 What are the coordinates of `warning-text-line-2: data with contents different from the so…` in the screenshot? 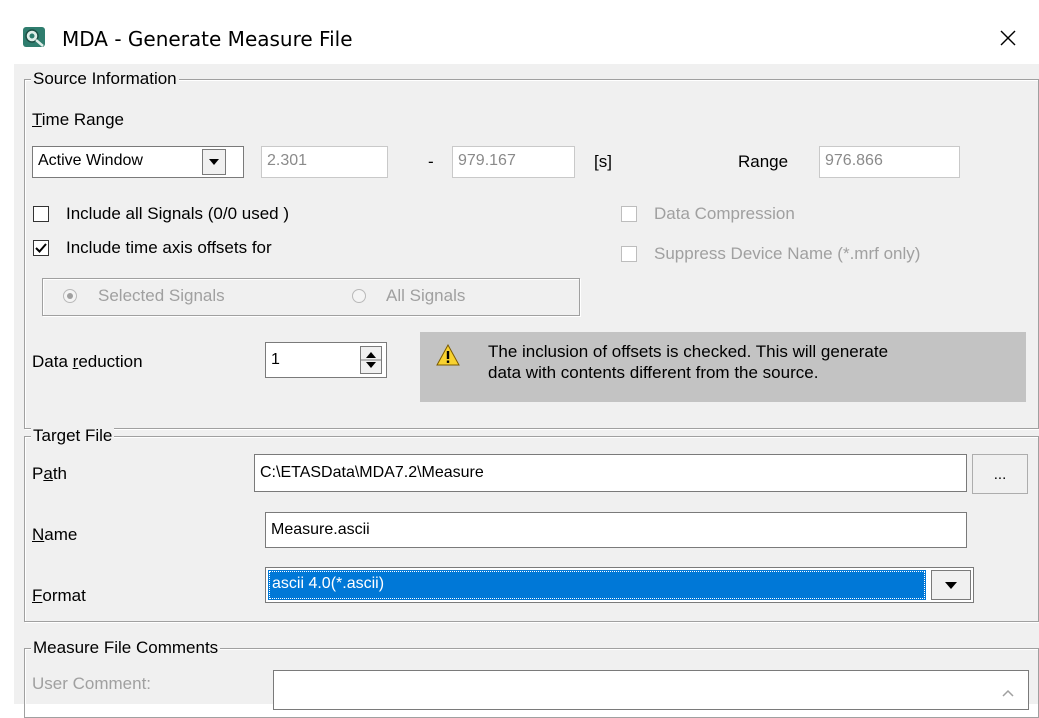 It's located at (653, 372).